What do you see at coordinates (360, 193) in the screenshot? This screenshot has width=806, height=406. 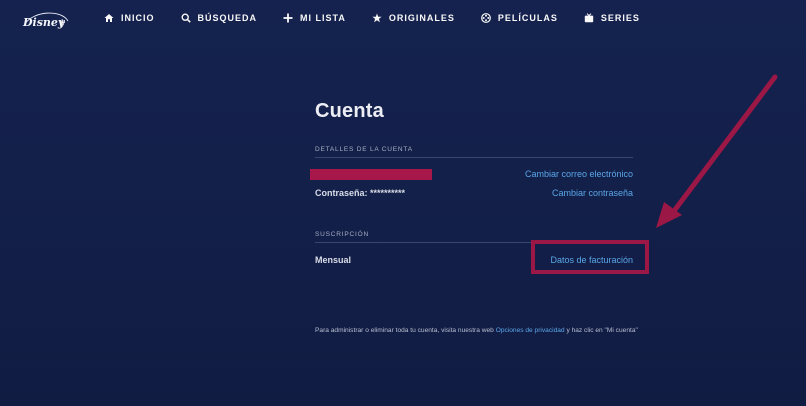 I see `password-value: Contraseña: **********` at bounding box center [360, 193].